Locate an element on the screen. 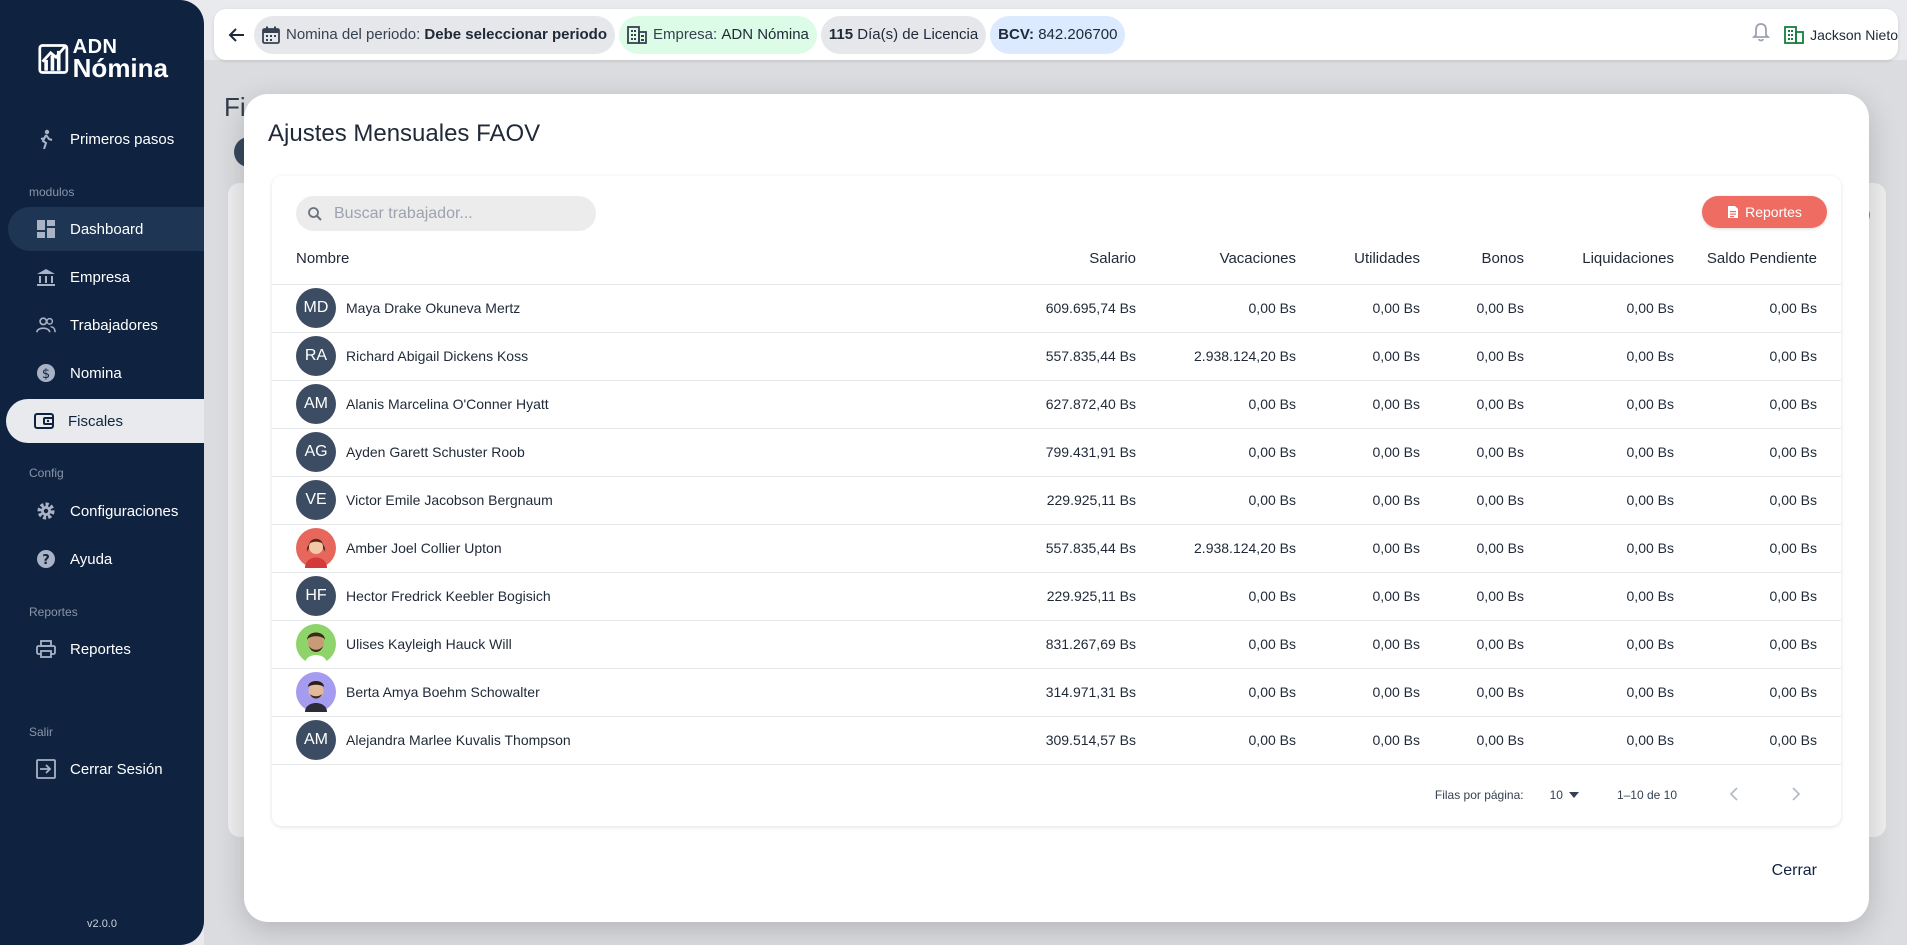  column-header-saldo-pendiente: Saldo Pendiente is located at coordinates (1757, 259).